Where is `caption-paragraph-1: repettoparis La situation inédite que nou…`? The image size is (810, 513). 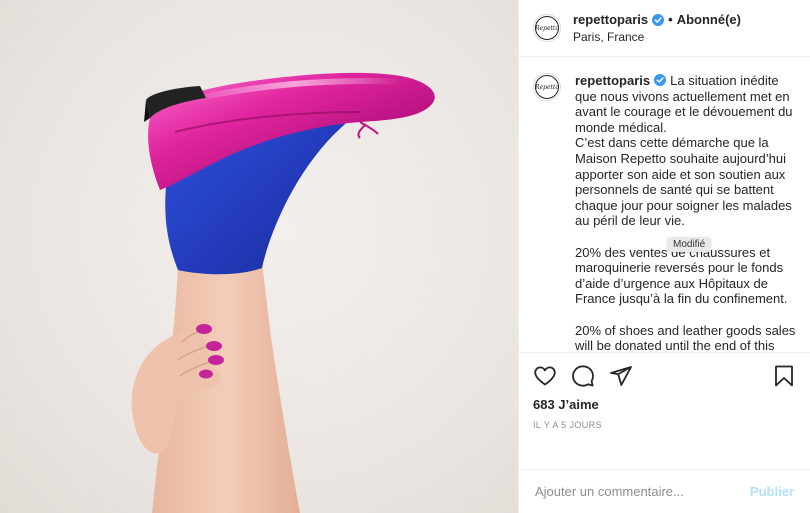
caption-paragraph-1: repettoparis La situation inédite que nou… is located at coordinates (685, 151).